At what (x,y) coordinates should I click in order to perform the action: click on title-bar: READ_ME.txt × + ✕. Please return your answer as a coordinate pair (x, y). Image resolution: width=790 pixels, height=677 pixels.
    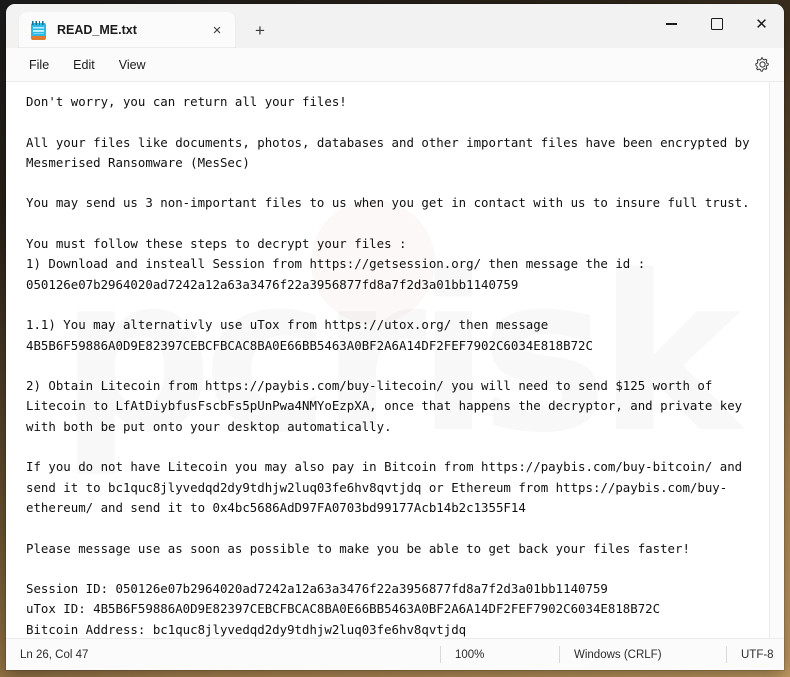
    Looking at the image, I should click on (395, 26).